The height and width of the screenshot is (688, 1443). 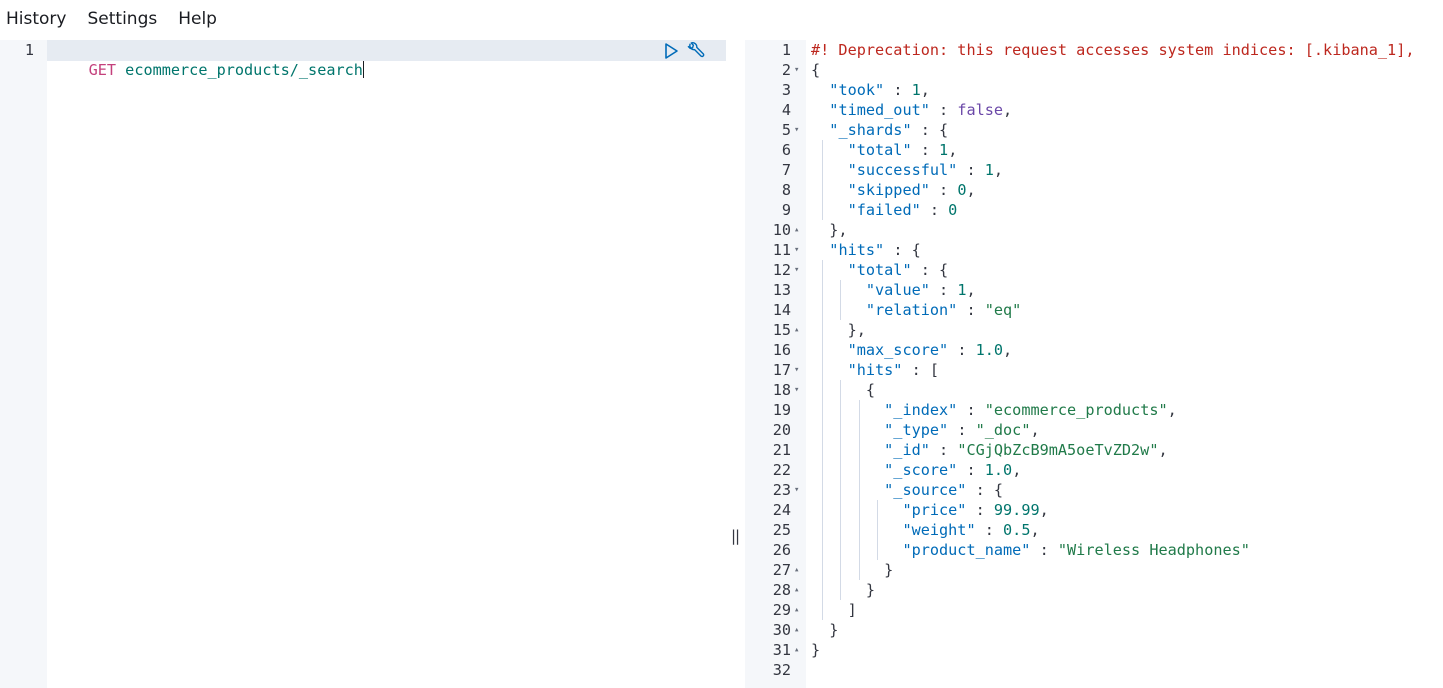 I want to click on code-token: 99.99, so click(x=1016, y=510).